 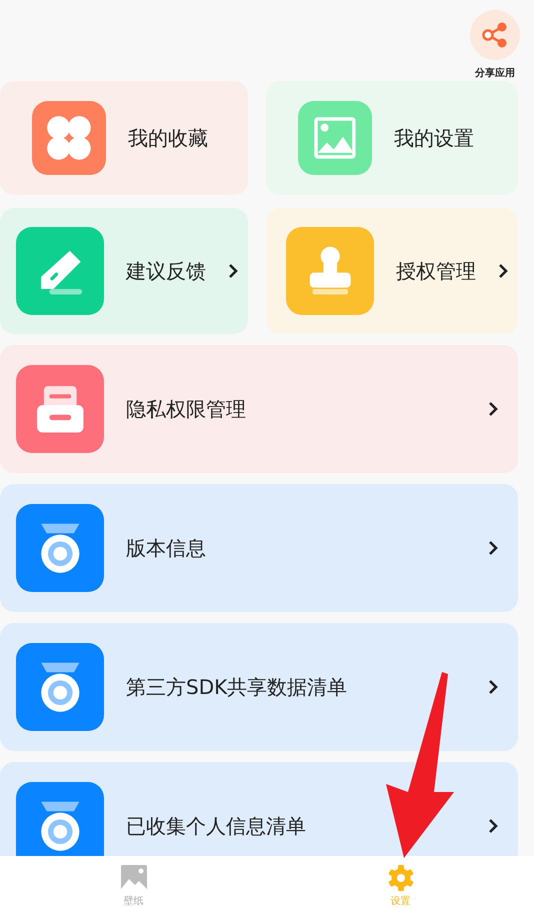 I want to click on menu-card: 我的设置, so click(x=392, y=138).